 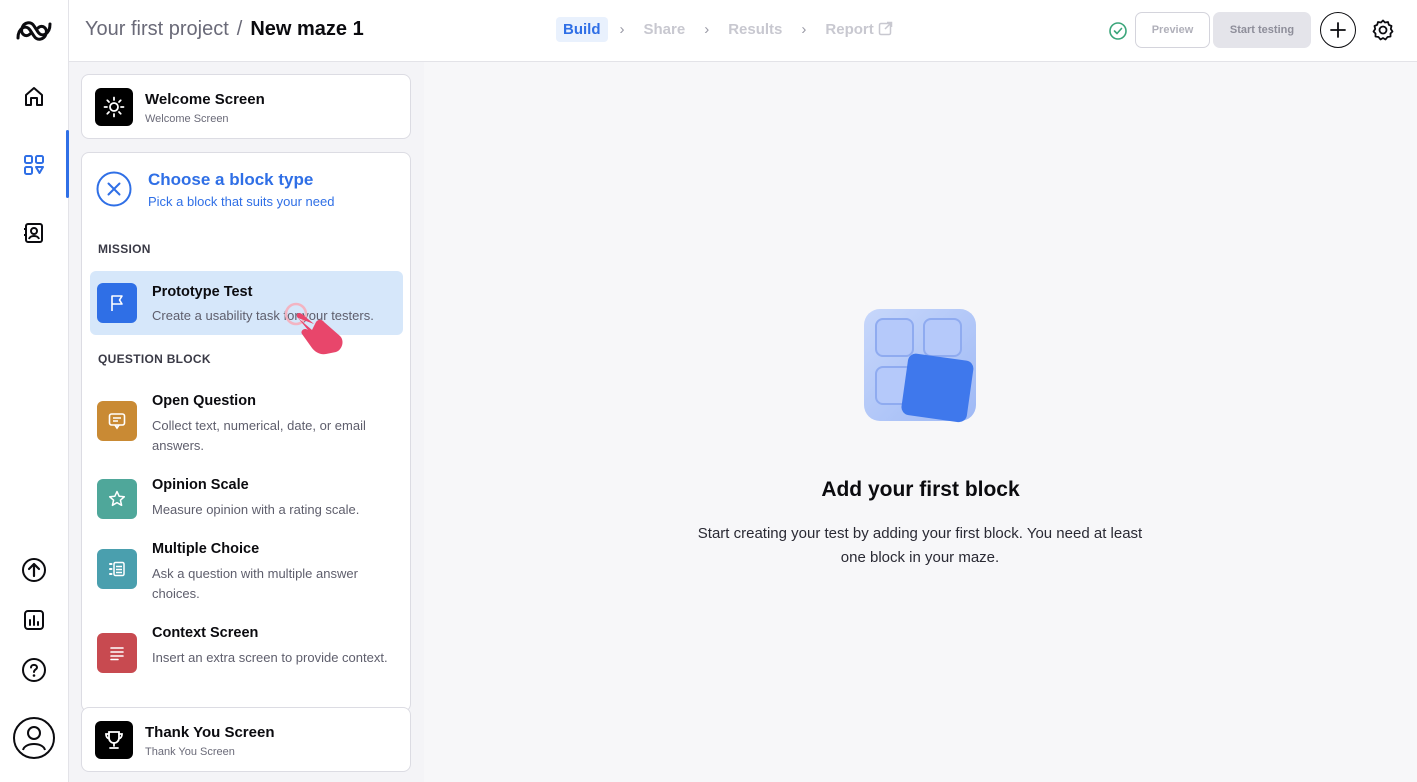 I want to click on sun-icon, so click(x=114, y=107).